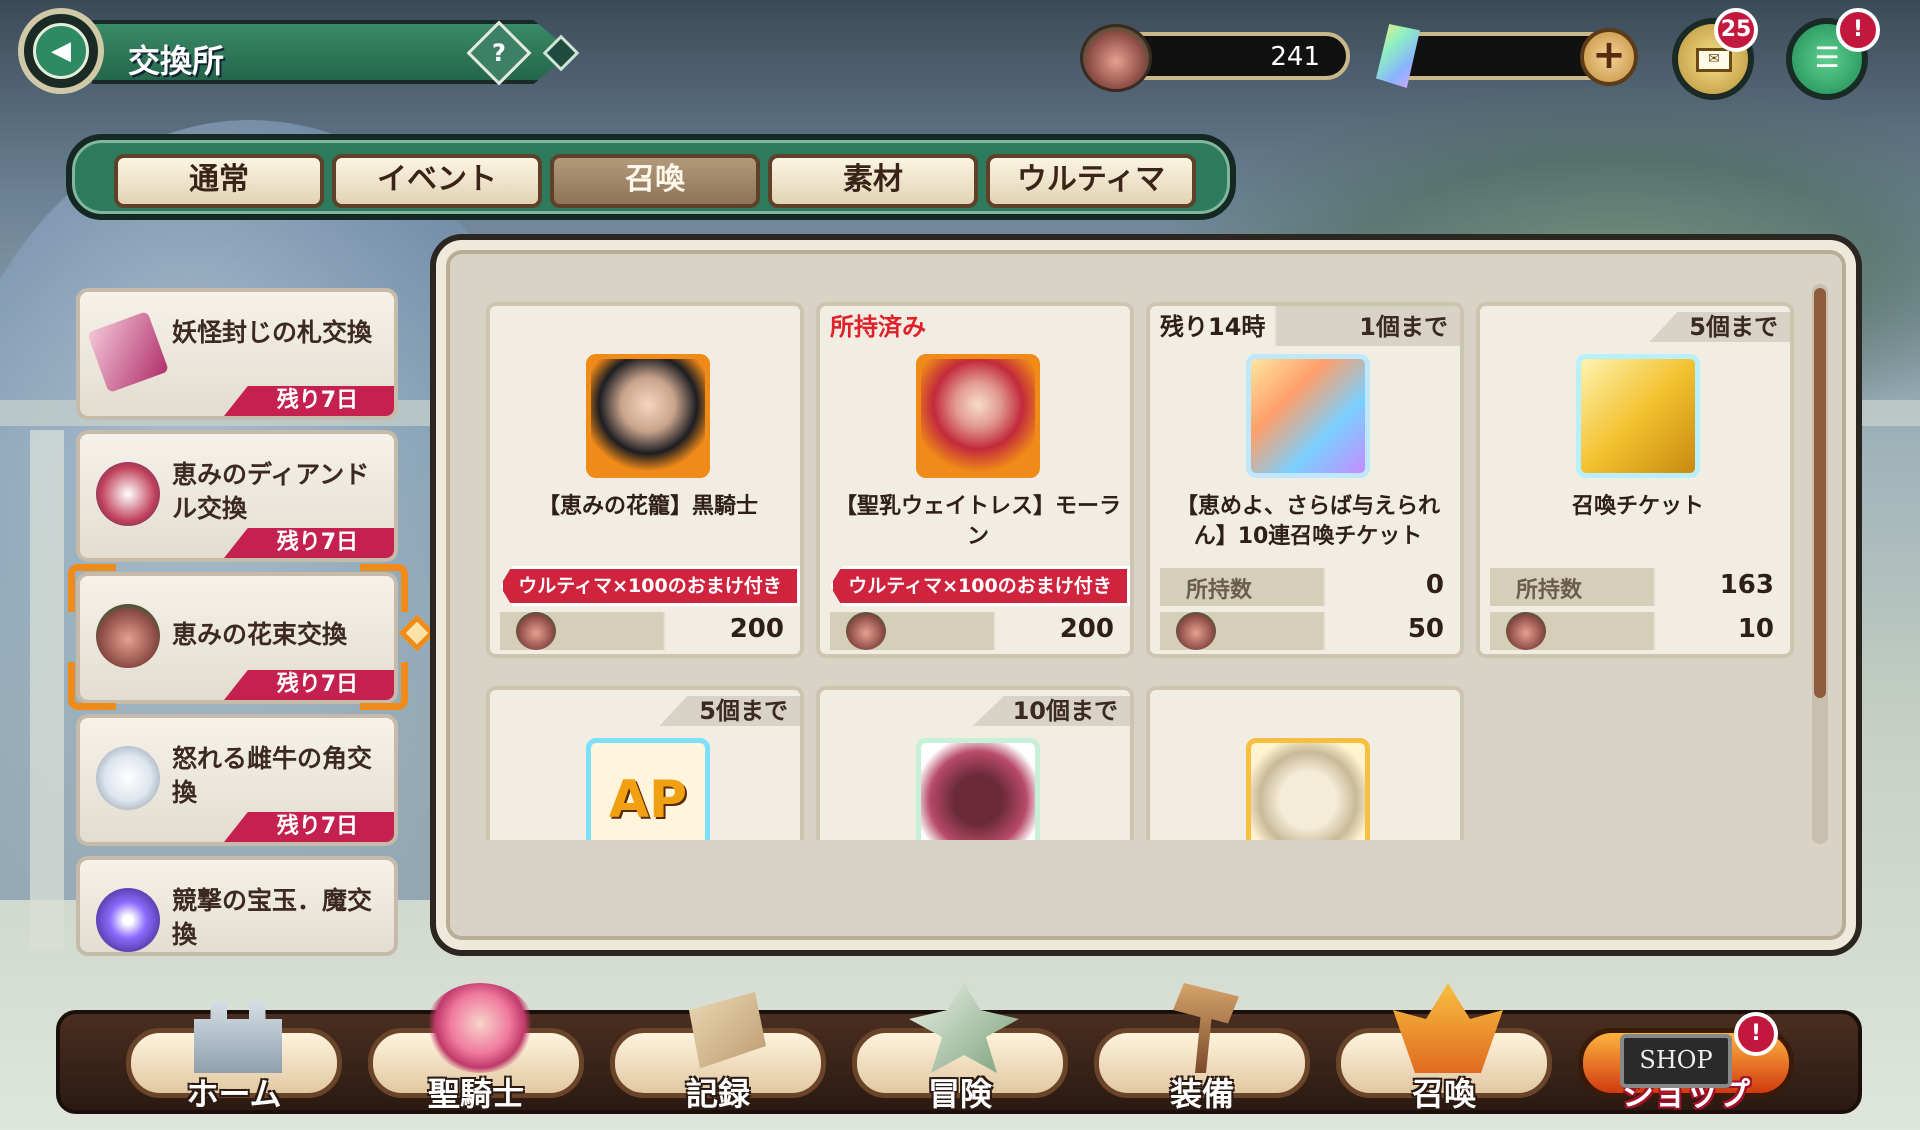  Describe the element at coordinates (1051, 711) in the screenshot. I see `purchase-limit: 10個まで` at that location.